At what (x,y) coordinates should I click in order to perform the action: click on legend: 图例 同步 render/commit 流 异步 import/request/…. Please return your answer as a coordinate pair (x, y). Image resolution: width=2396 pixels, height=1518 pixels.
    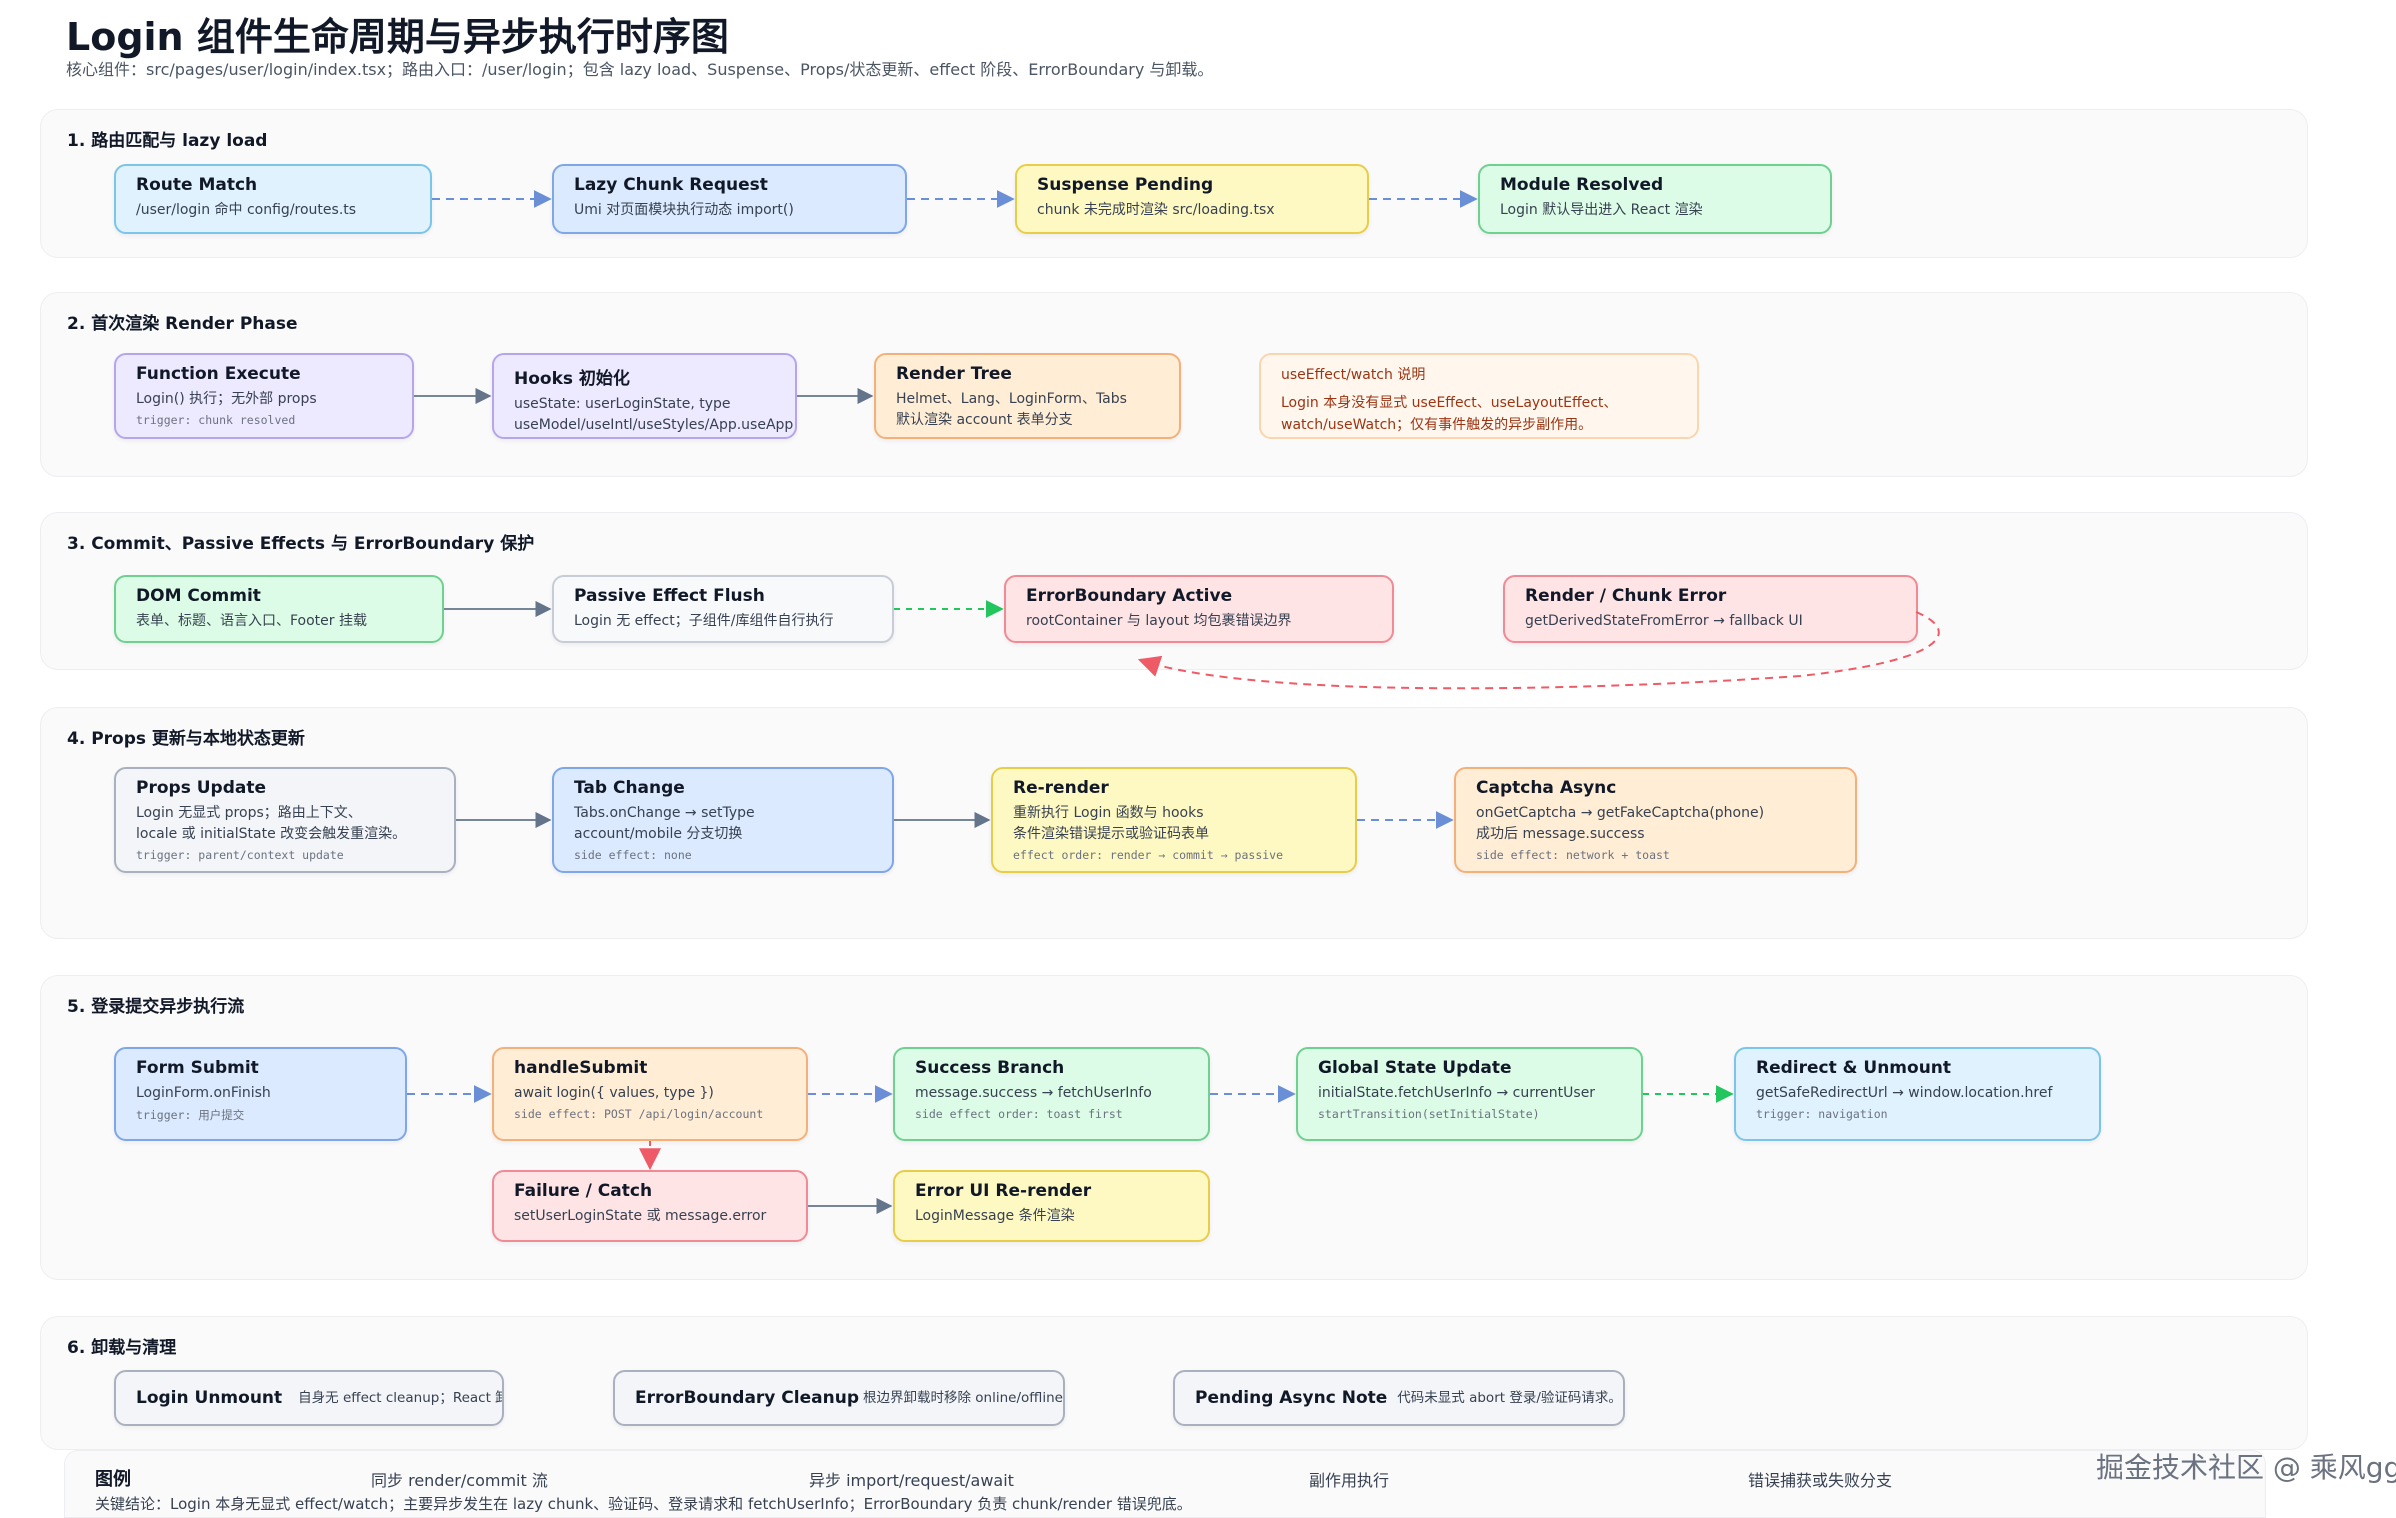
    Looking at the image, I should click on (1165, 1484).